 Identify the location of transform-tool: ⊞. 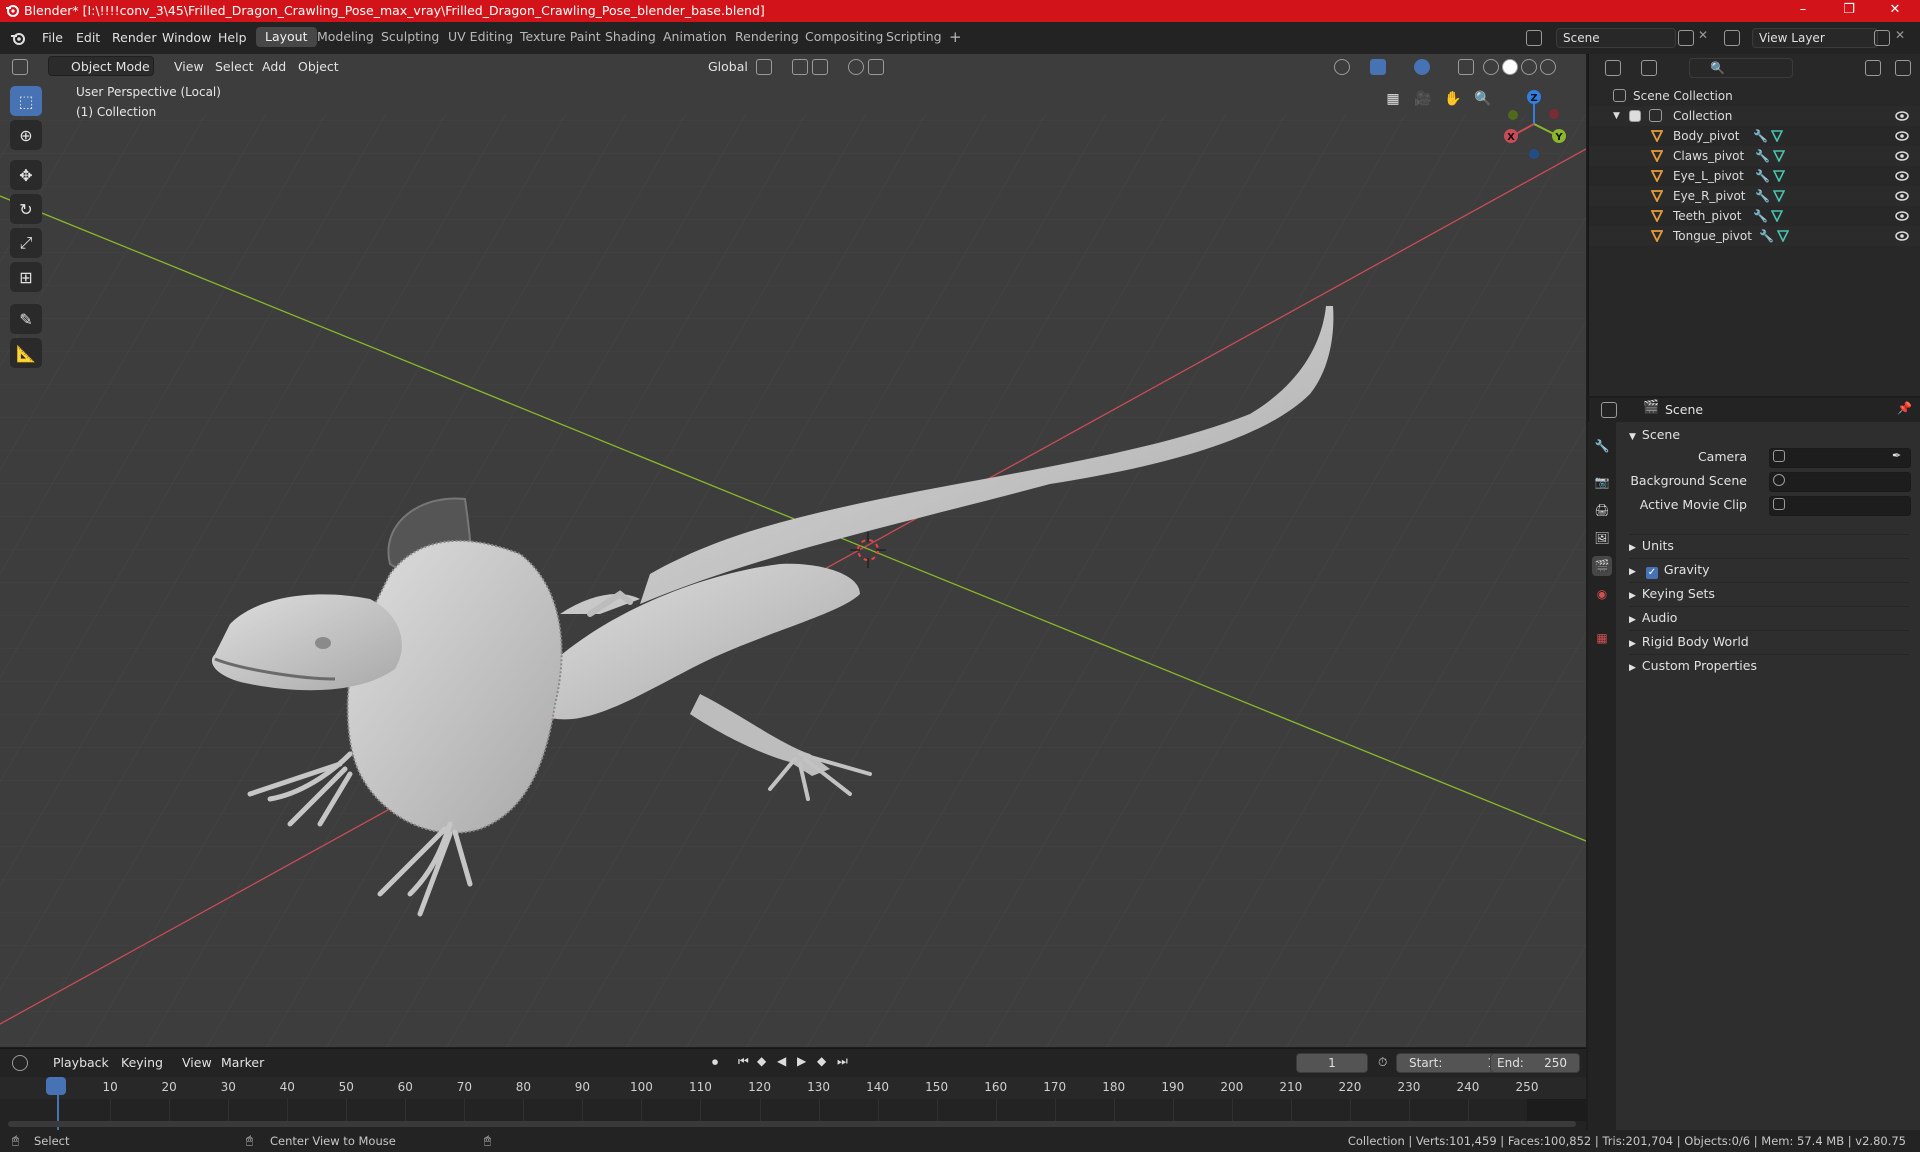
(26, 277).